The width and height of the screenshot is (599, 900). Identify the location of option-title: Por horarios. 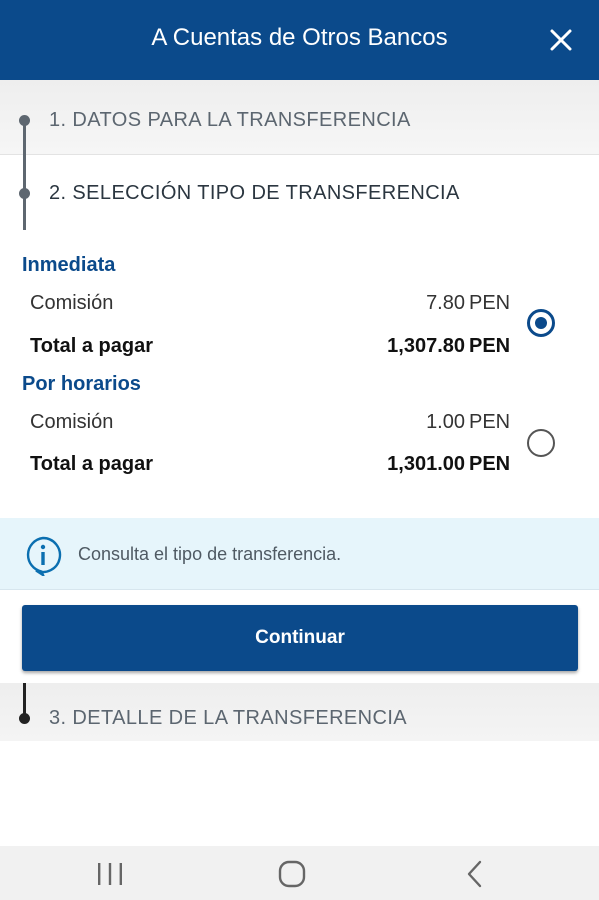
(81, 384).